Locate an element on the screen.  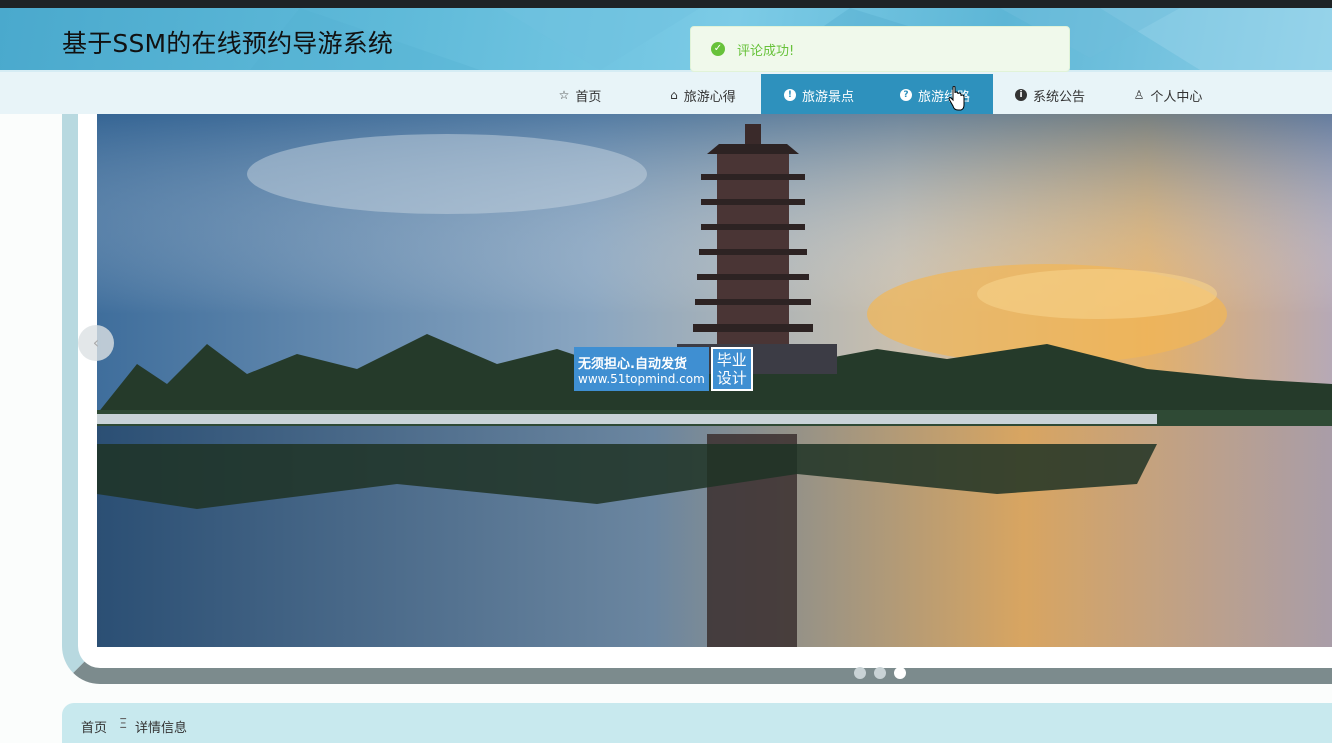
nav-travel-notes-label: 旅游心得 is located at coordinates (709, 97).